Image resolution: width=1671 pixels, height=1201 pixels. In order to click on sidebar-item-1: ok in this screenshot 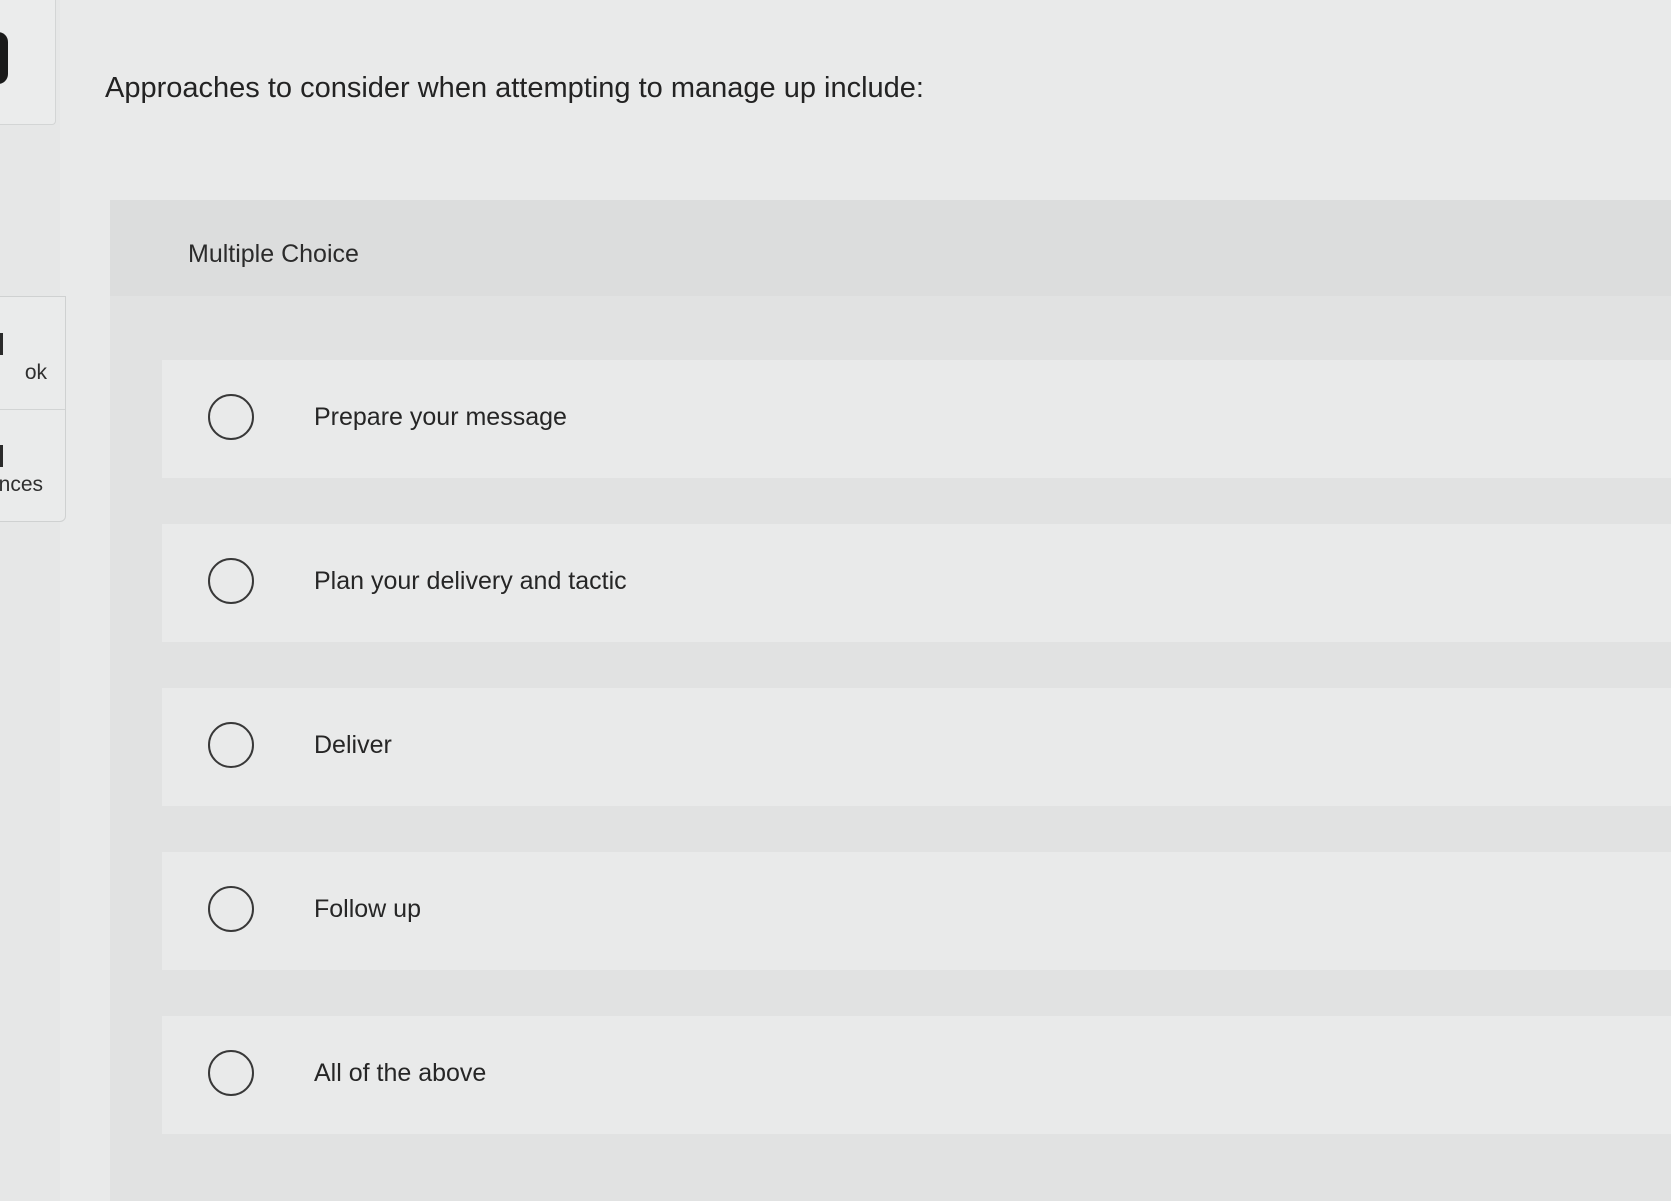, I will do `click(36, 373)`.